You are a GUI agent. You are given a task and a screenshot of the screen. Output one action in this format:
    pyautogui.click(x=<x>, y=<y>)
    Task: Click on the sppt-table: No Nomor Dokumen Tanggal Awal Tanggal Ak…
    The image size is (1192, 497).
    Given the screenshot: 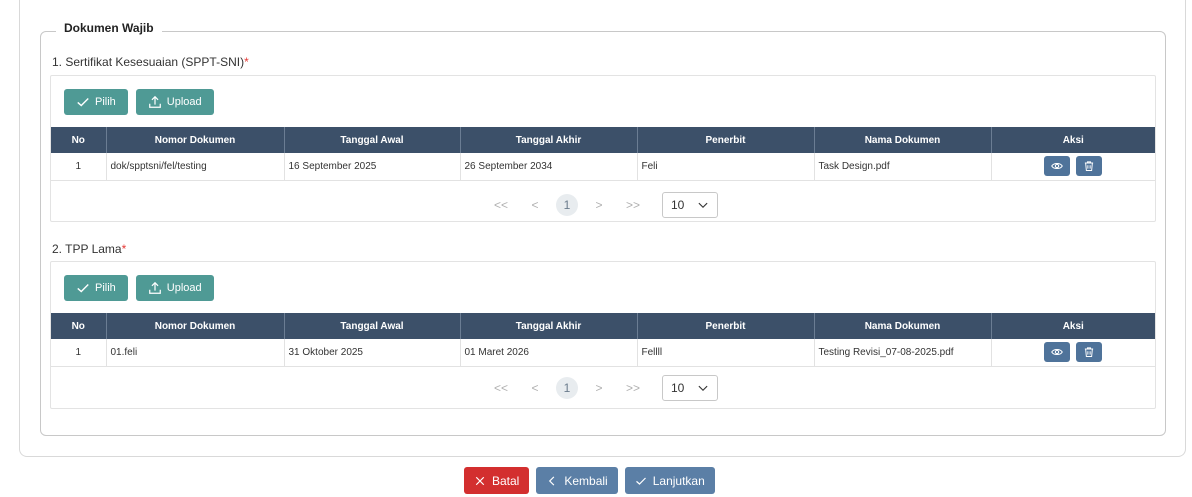 What is the action you would take?
    pyautogui.click(x=603, y=154)
    